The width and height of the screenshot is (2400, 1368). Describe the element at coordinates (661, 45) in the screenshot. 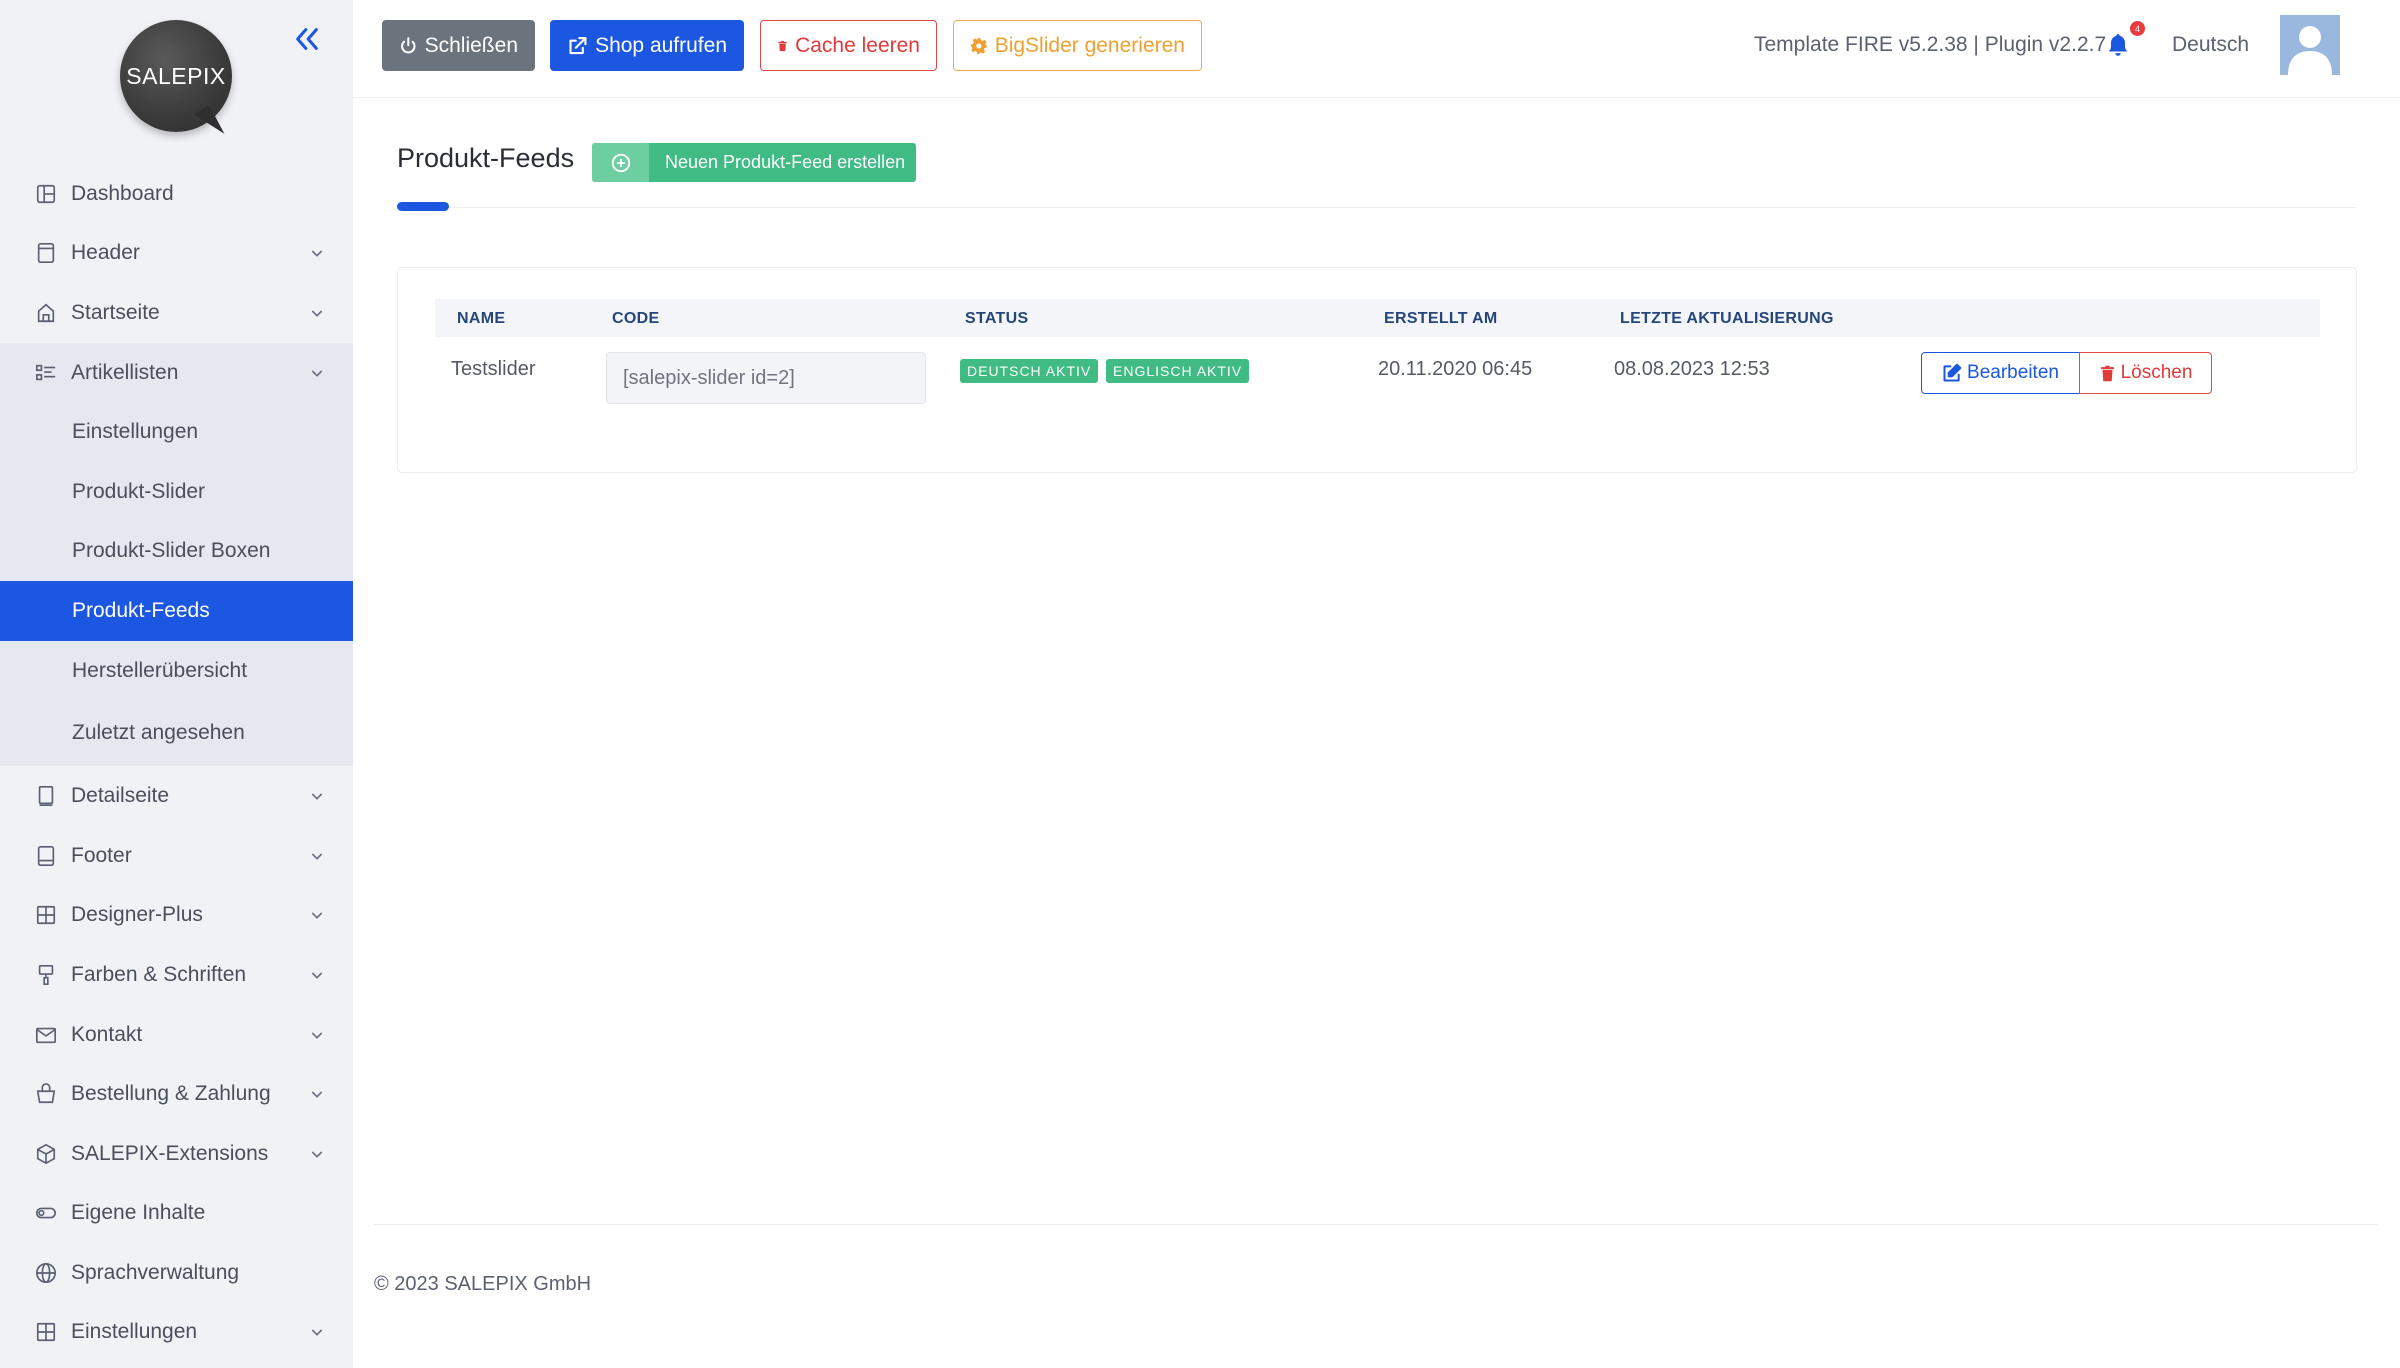

I see `shop-button-label: Shop aufrufen` at that location.